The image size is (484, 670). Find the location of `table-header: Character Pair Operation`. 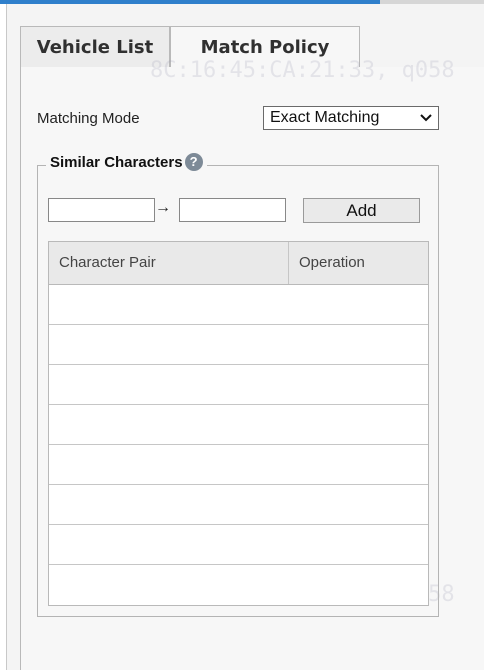

table-header: Character Pair Operation is located at coordinates (238, 263).